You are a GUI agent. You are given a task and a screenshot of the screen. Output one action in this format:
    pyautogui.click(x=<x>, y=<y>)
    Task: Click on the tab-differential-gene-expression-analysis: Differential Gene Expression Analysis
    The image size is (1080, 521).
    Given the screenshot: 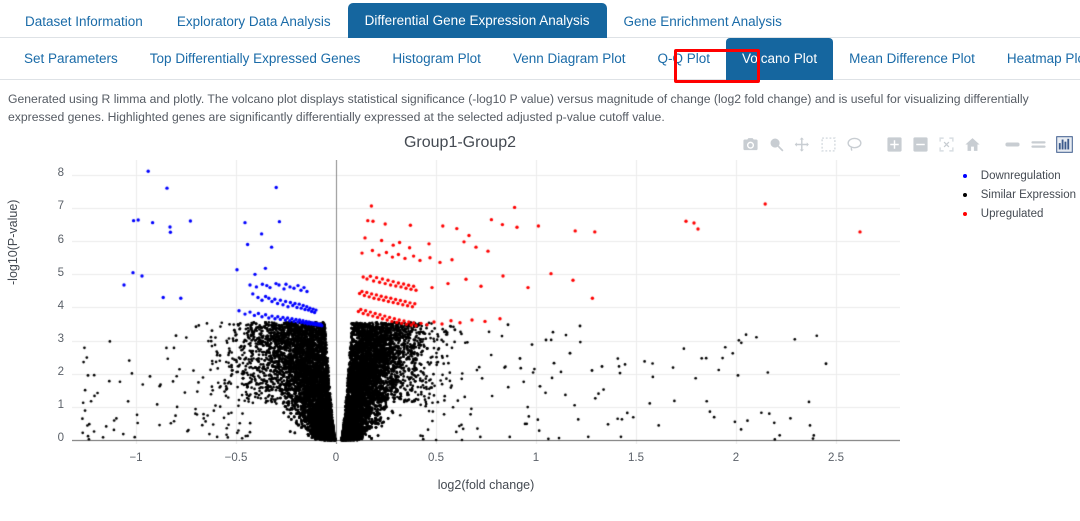 What is the action you would take?
    pyautogui.click(x=477, y=20)
    